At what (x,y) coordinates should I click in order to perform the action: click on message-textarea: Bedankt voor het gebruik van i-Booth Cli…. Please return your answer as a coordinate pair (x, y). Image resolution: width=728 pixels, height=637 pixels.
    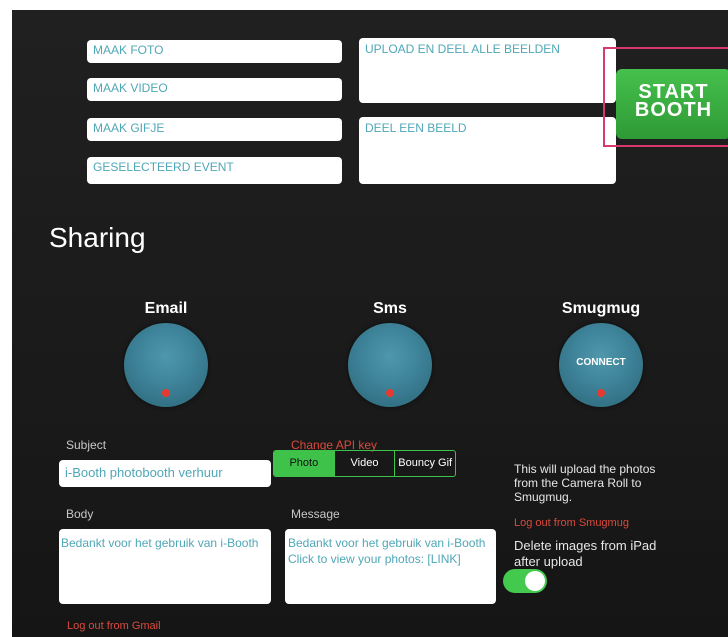
    Looking at the image, I should click on (390, 566).